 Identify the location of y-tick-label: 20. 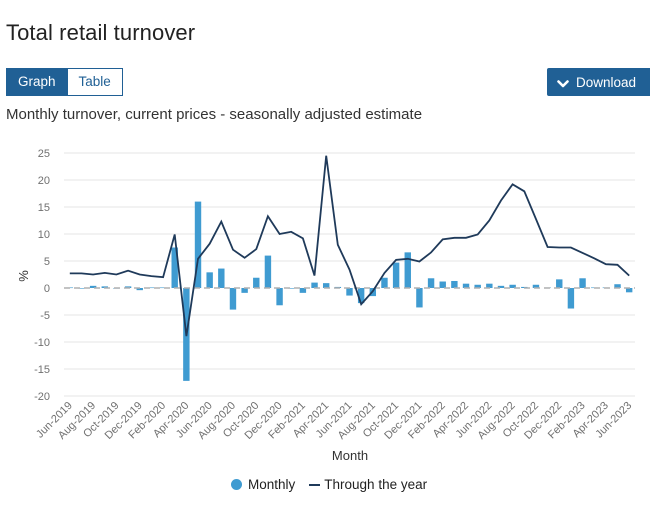
(44, 181).